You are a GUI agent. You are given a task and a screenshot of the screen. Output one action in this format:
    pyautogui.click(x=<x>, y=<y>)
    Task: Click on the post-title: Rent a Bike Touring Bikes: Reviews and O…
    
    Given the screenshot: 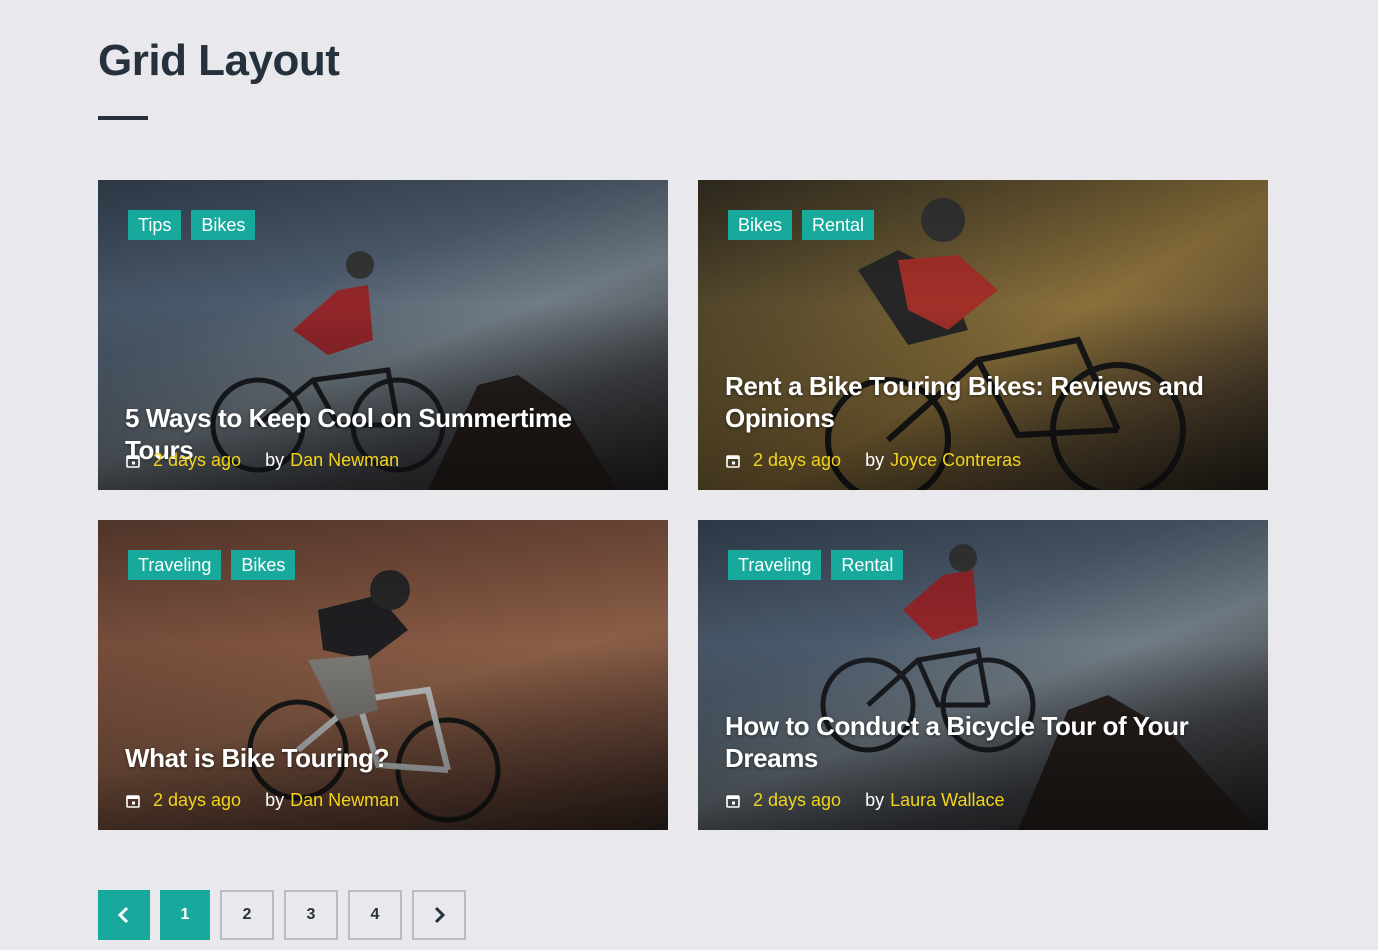 What is the action you would take?
    pyautogui.click(x=981, y=402)
    